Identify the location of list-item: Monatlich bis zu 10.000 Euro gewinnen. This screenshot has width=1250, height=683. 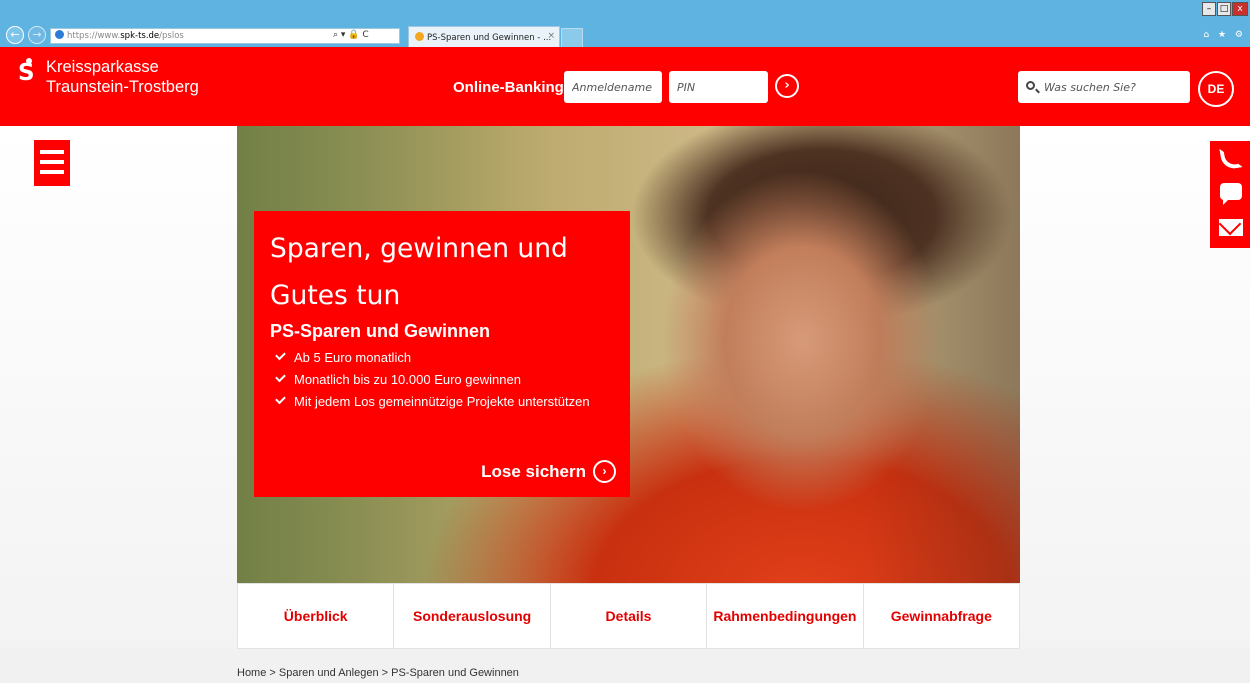
(442, 380).